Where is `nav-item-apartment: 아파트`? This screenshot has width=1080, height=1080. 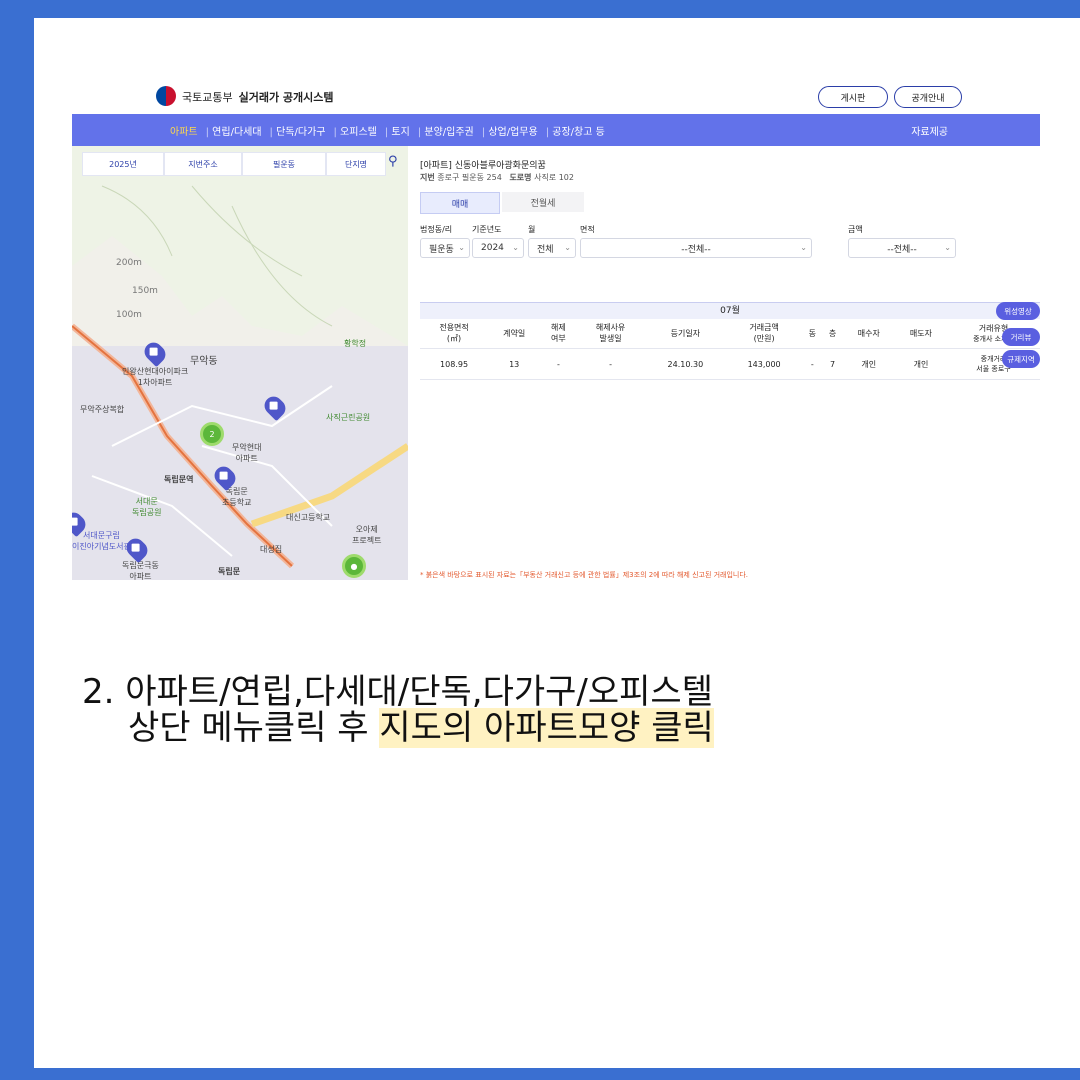 nav-item-apartment: 아파트 is located at coordinates (184, 132).